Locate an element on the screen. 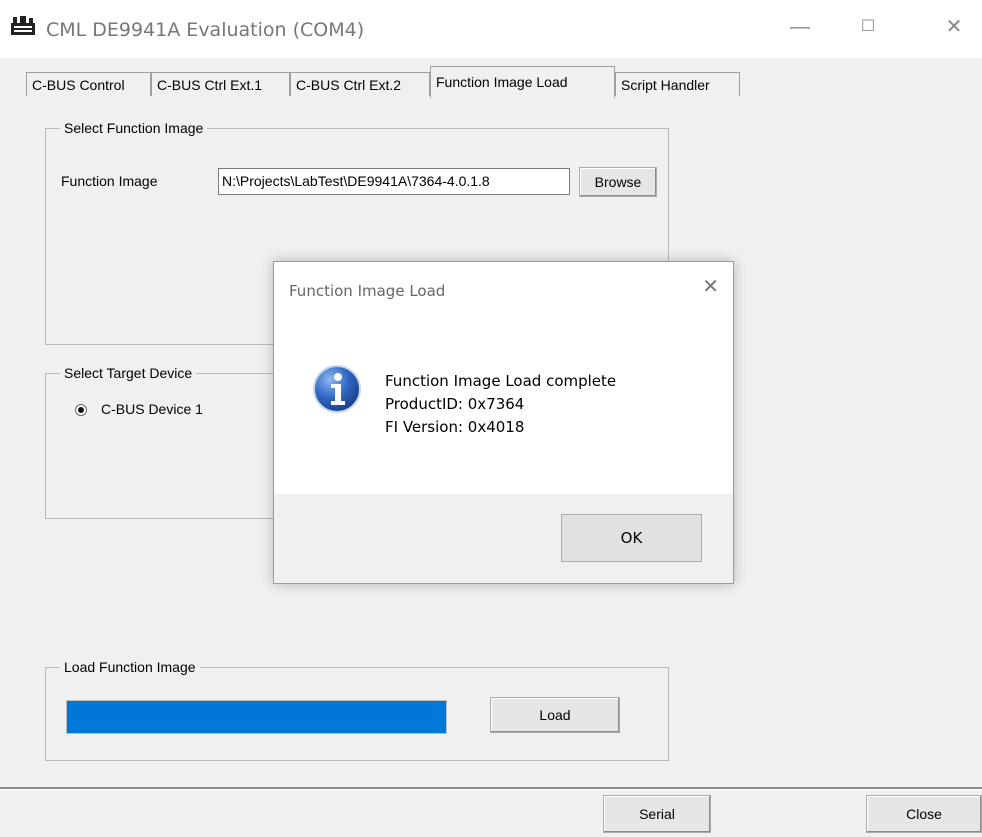 This screenshot has width=982, height=837. tab-label: C-BUS Control is located at coordinates (78, 85).